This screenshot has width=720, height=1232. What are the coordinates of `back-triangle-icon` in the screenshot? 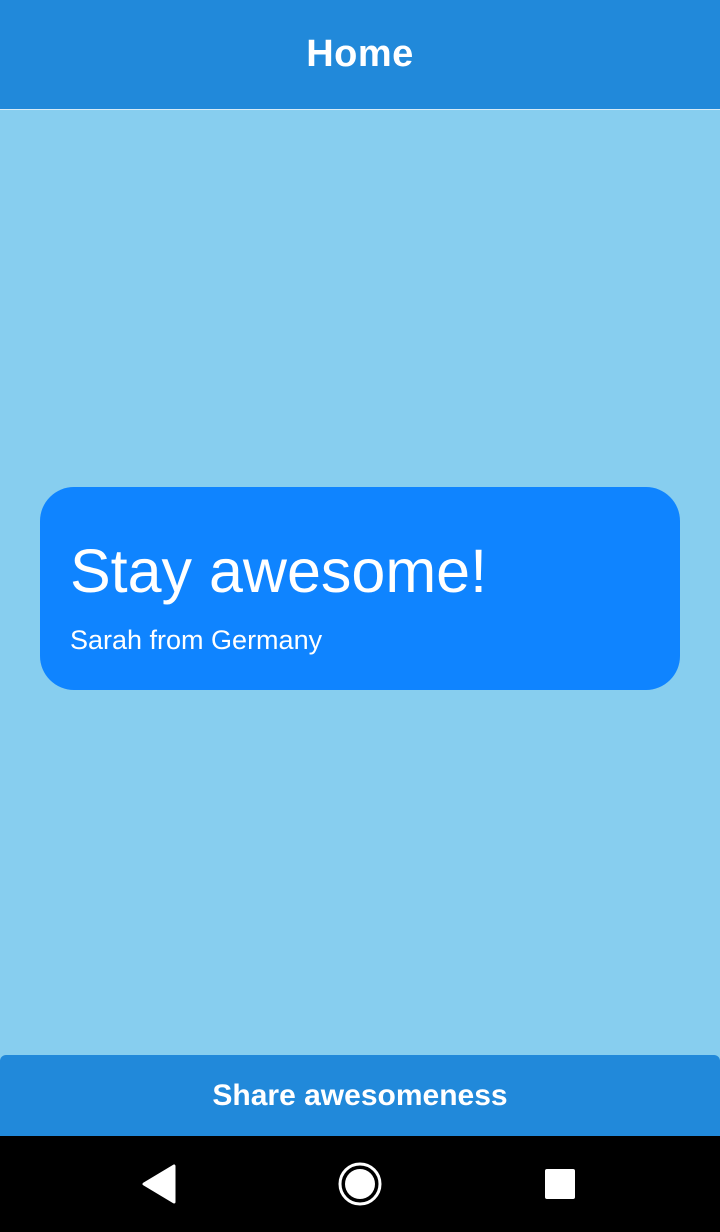 It's located at (159, 1184).